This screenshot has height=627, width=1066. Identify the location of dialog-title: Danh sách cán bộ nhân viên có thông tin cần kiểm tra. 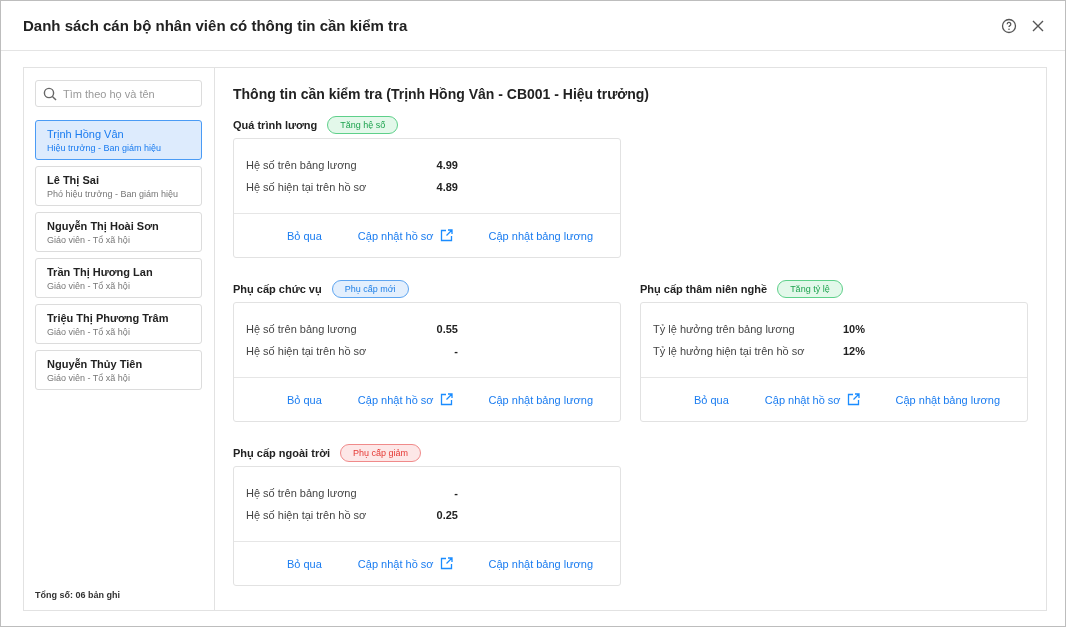
(216, 25).